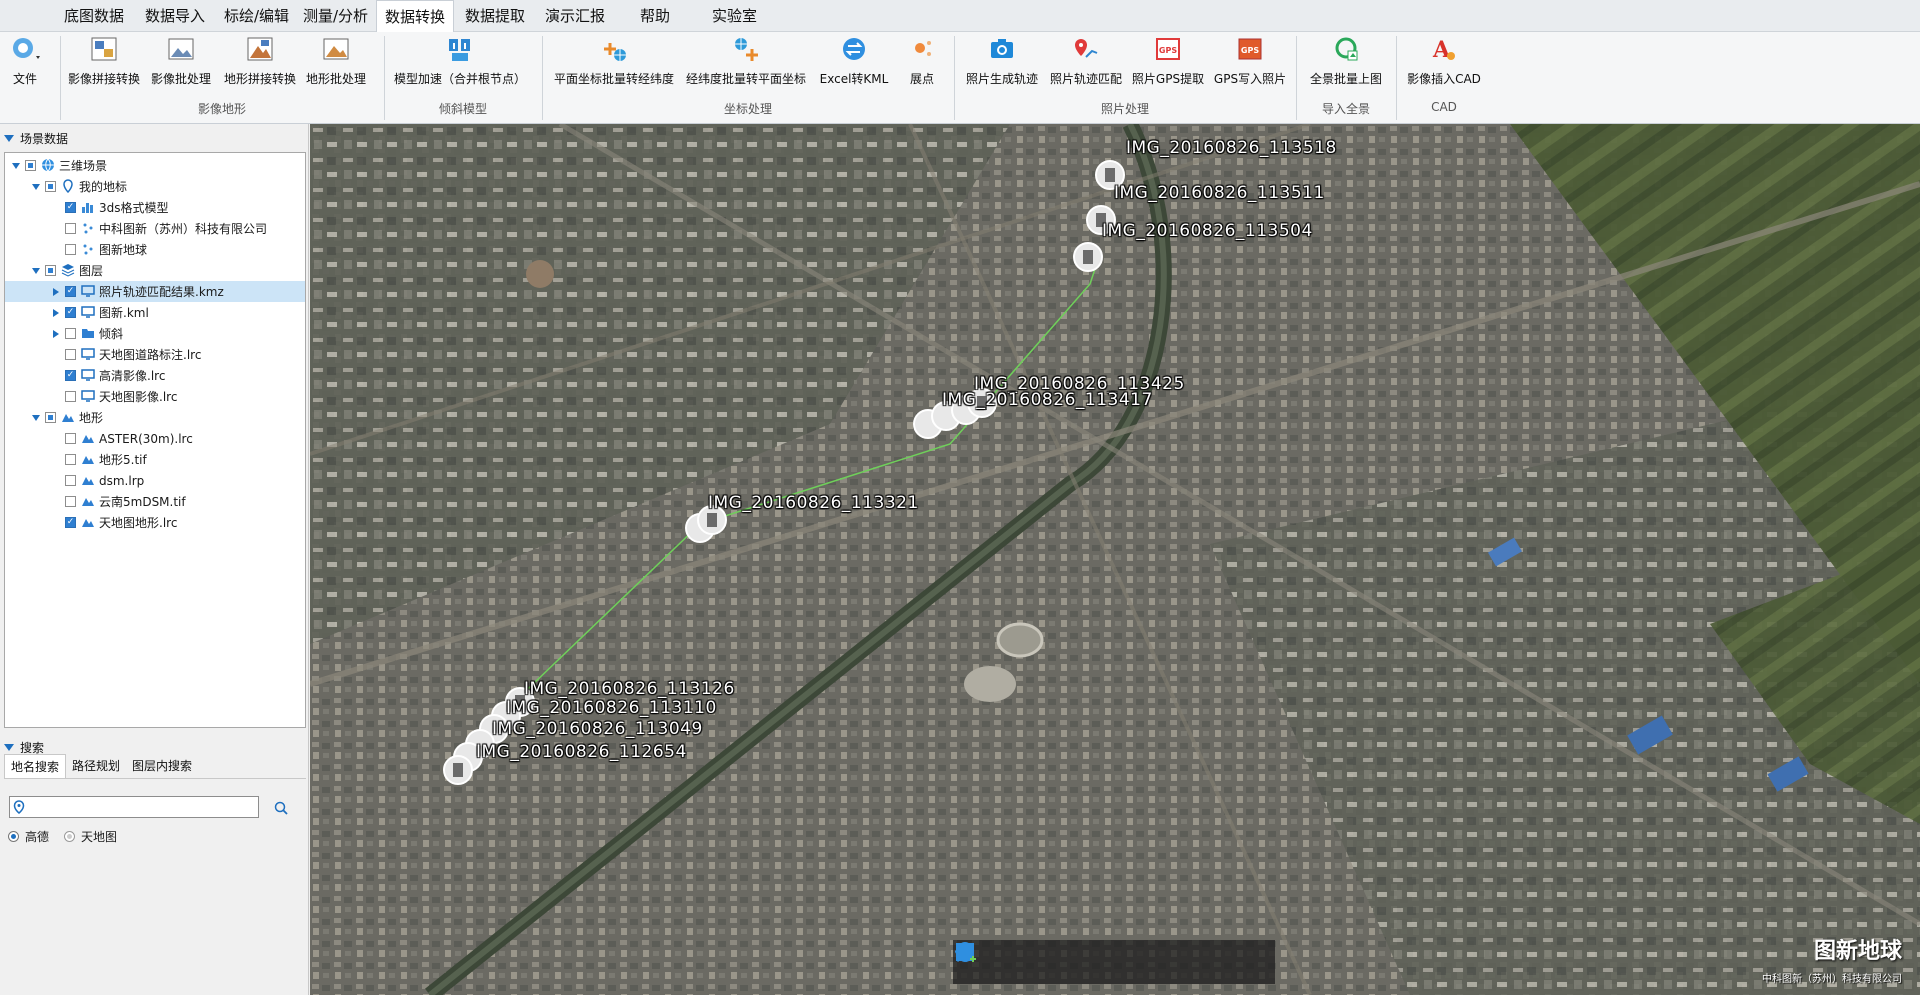 The image size is (1920, 995). What do you see at coordinates (111, 334) in the screenshot?
I see `tree-node-label: 倾斜` at bounding box center [111, 334].